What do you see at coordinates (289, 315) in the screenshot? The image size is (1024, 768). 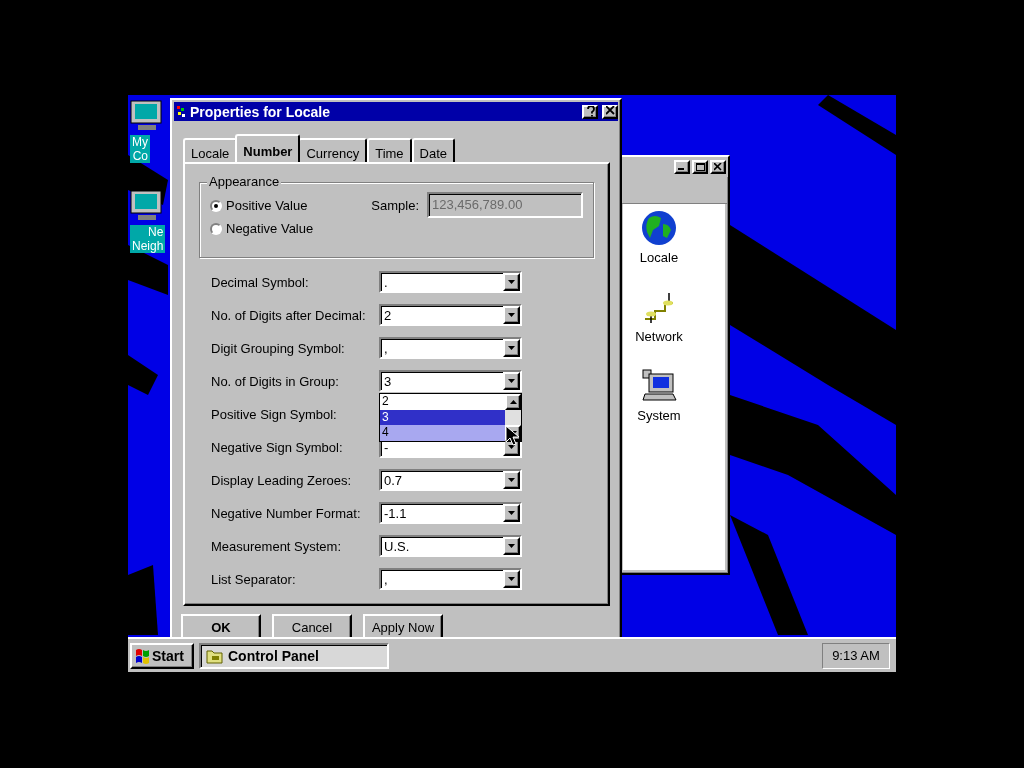 I see `field-label: No. of Digits after Decimal:` at bounding box center [289, 315].